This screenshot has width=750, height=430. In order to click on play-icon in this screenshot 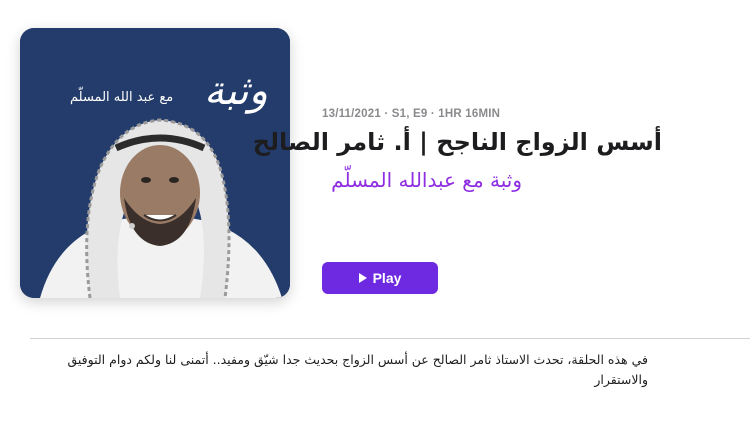, I will do `click(362, 278)`.